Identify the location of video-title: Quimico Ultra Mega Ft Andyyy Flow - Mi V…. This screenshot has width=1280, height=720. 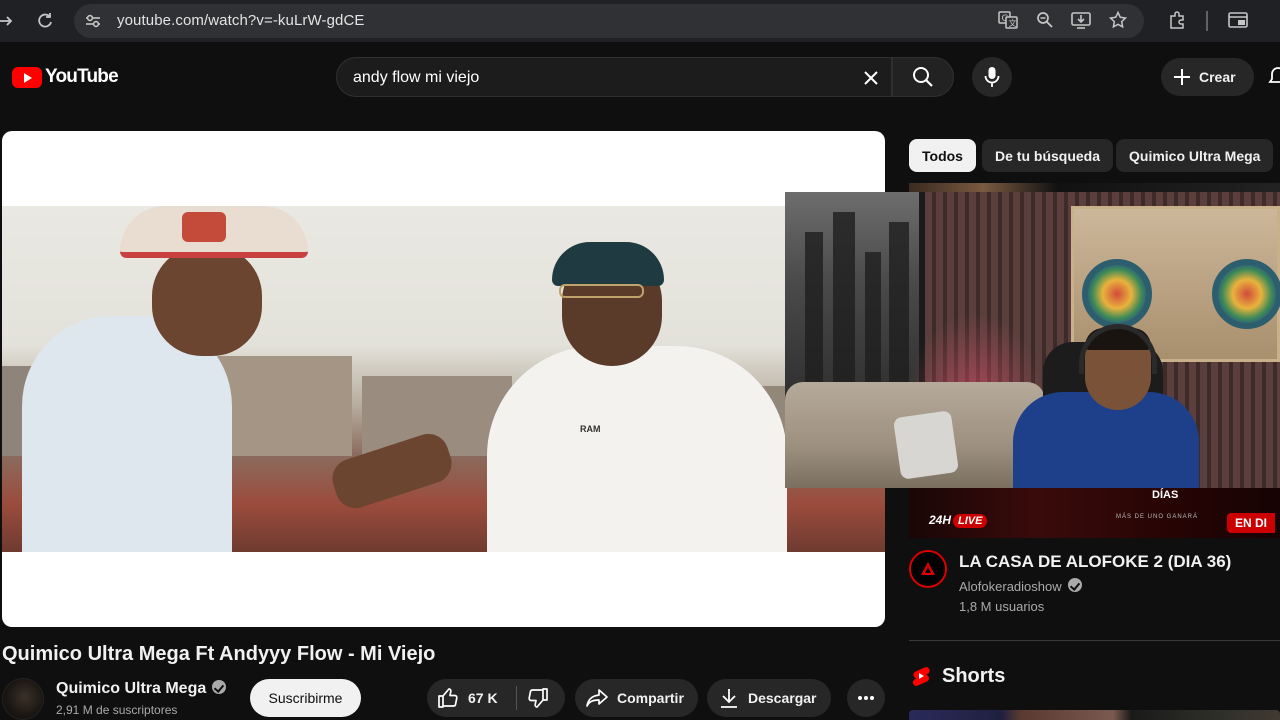
(219, 654).